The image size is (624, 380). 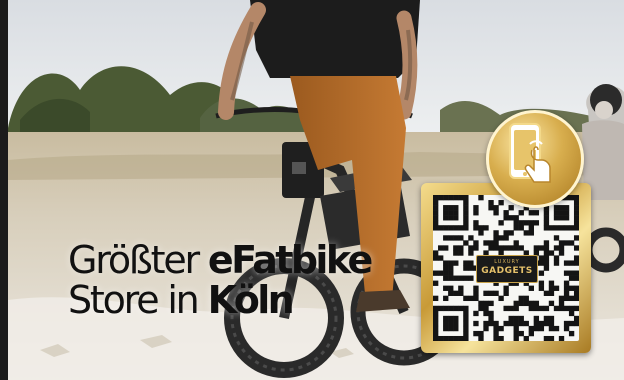 What do you see at coordinates (248, 300) in the screenshot?
I see `headline-line-2: Store in Köln` at bounding box center [248, 300].